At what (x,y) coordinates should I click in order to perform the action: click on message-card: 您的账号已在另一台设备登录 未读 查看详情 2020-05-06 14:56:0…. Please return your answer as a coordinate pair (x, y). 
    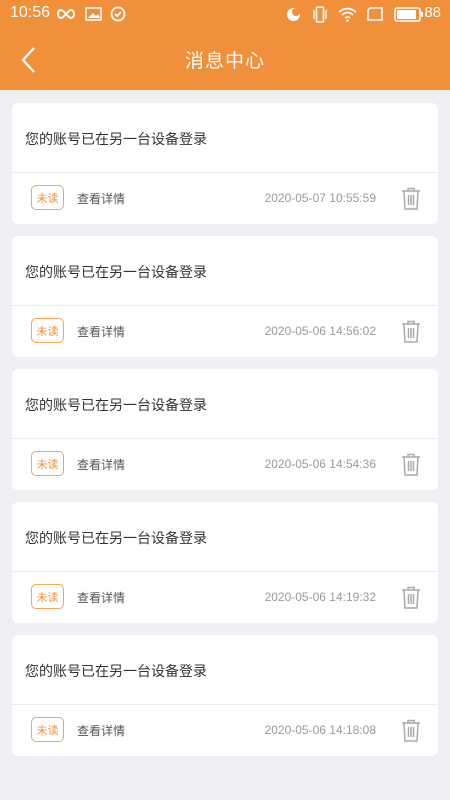
    Looking at the image, I should click on (225, 296).